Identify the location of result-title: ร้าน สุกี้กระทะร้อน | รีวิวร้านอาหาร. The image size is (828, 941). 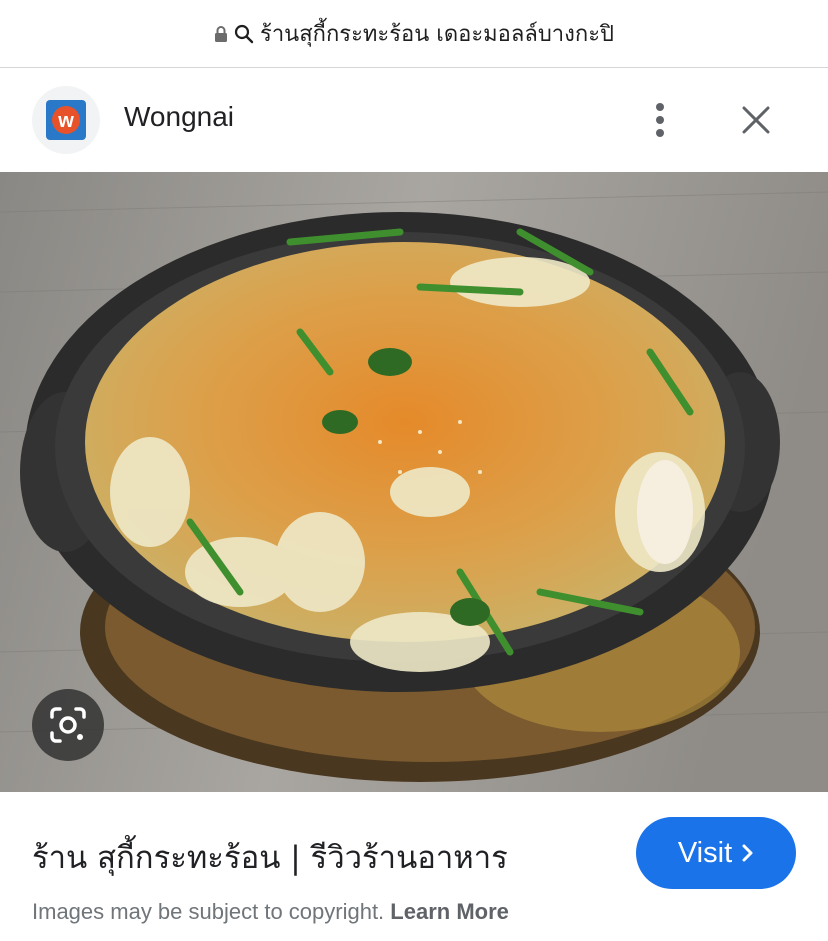
(270, 857).